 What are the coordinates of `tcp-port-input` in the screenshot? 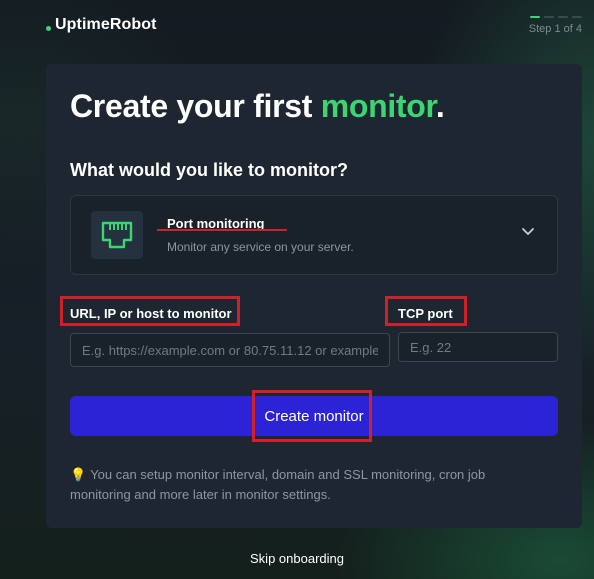 It's located at (478, 347).